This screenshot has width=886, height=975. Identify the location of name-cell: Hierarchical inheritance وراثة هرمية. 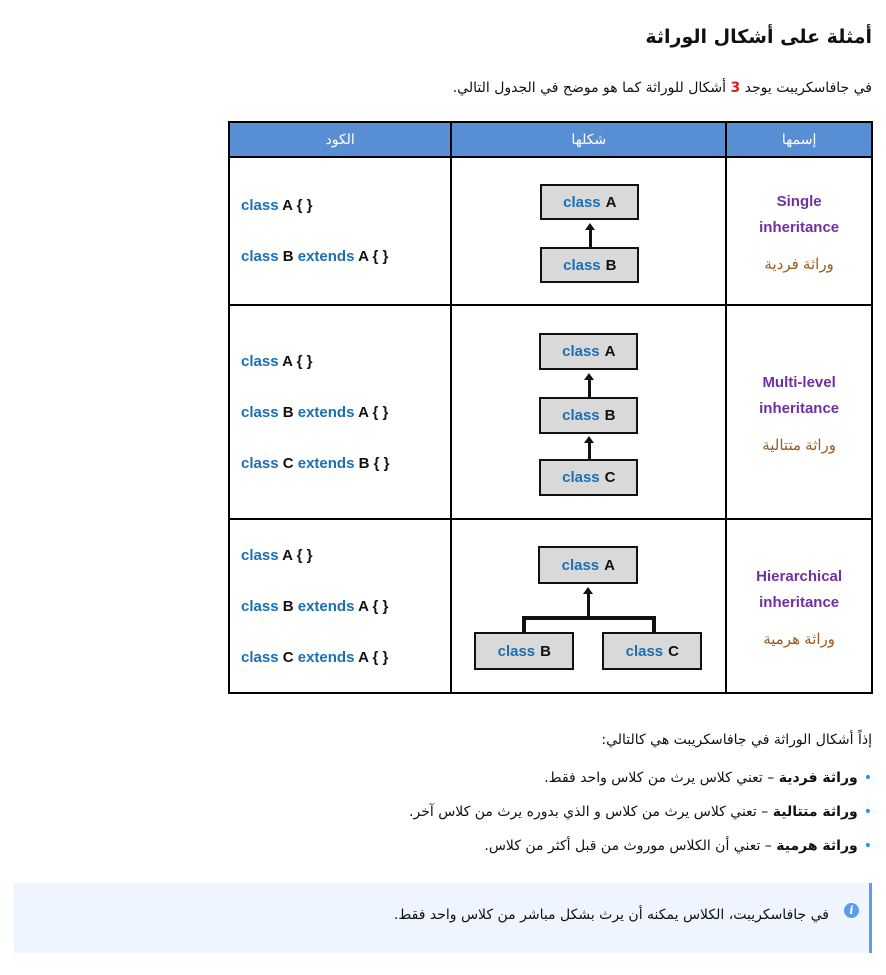
(799, 606).